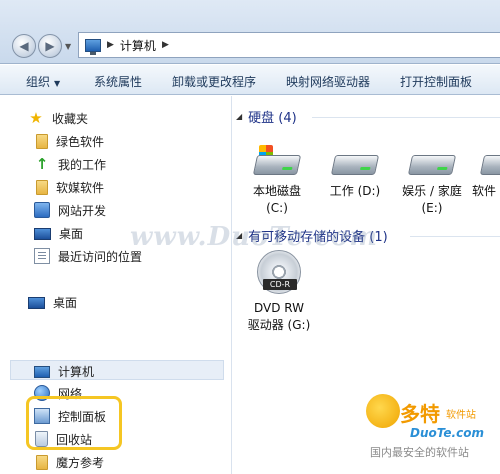 Image resolution: width=500 pixels, height=474 pixels. What do you see at coordinates (432, 208) in the screenshot?
I see `drive-letter: (E:)` at bounding box center [432, 208].